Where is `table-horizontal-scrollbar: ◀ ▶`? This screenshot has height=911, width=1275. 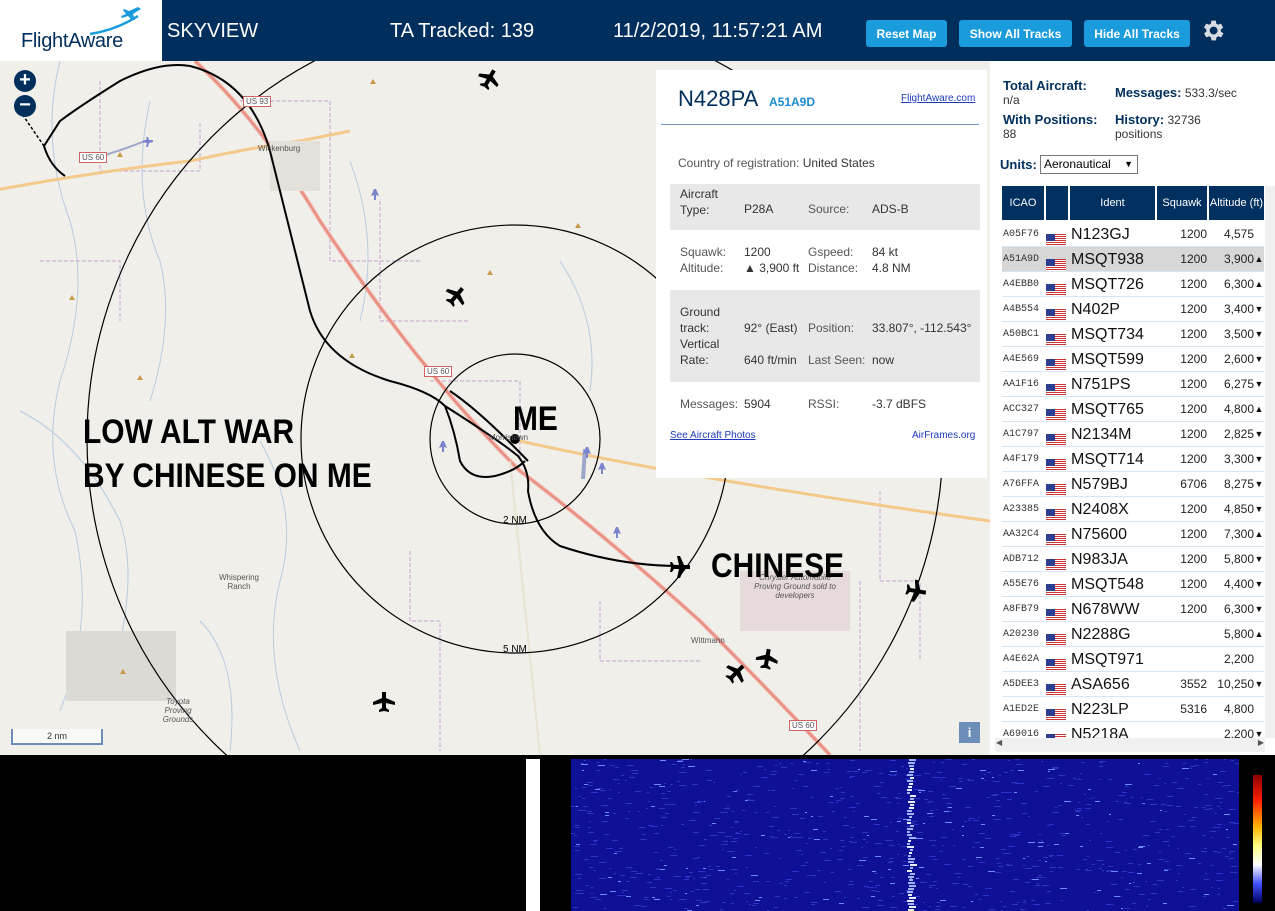 table-horizontal-scrollbar: ◀ ▶ is located at coordinates (1130, 745).